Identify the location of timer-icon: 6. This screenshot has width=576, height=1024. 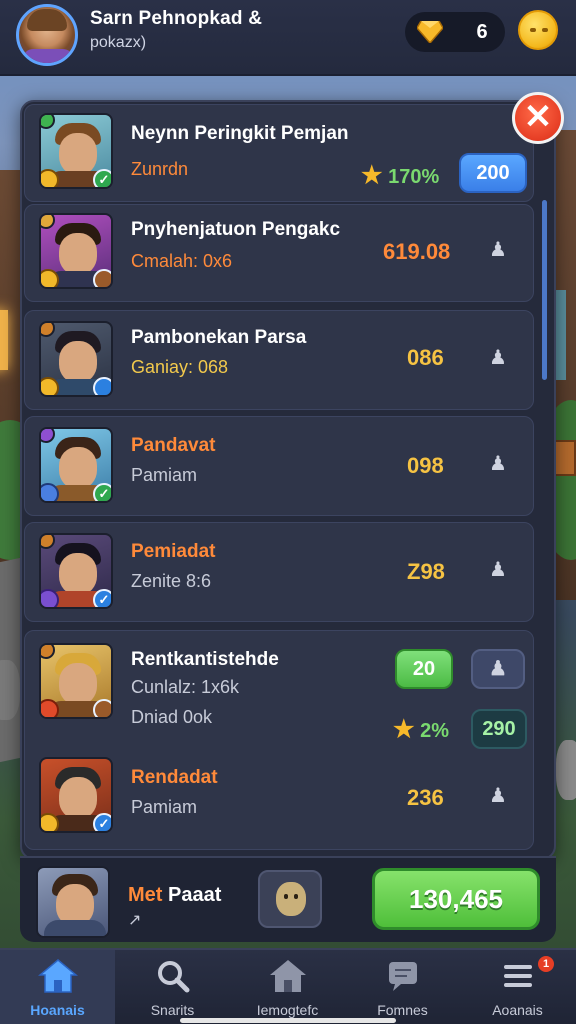
(482, 32).